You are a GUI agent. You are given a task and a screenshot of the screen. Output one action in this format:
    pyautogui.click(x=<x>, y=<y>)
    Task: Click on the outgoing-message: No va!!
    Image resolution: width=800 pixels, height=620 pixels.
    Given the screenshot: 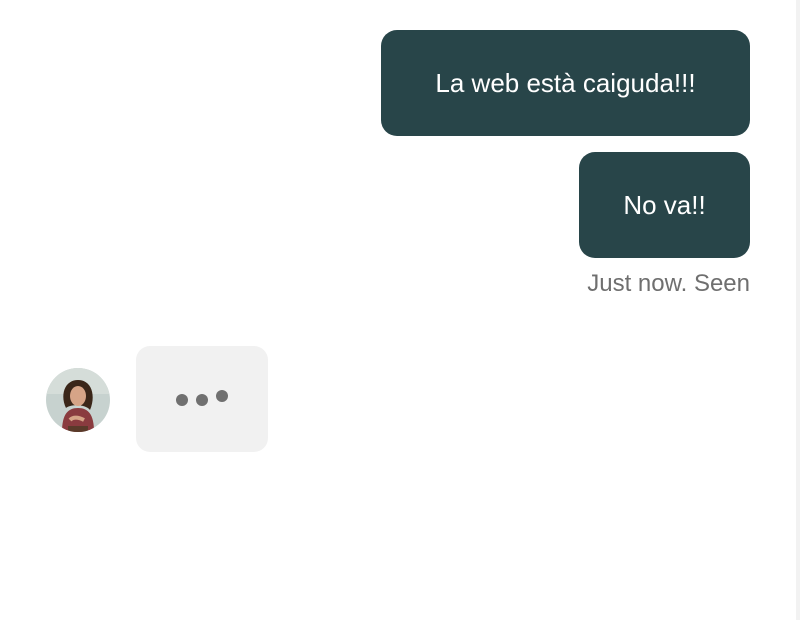 What is the action you would take?
    pyautogui.click(x=664, y=205)
    